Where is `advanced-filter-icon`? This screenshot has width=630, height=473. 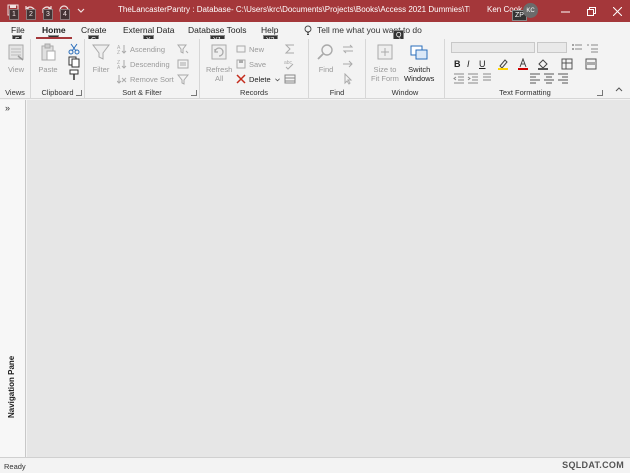
advanced-filter-icon is located at coordinates (183, 64).